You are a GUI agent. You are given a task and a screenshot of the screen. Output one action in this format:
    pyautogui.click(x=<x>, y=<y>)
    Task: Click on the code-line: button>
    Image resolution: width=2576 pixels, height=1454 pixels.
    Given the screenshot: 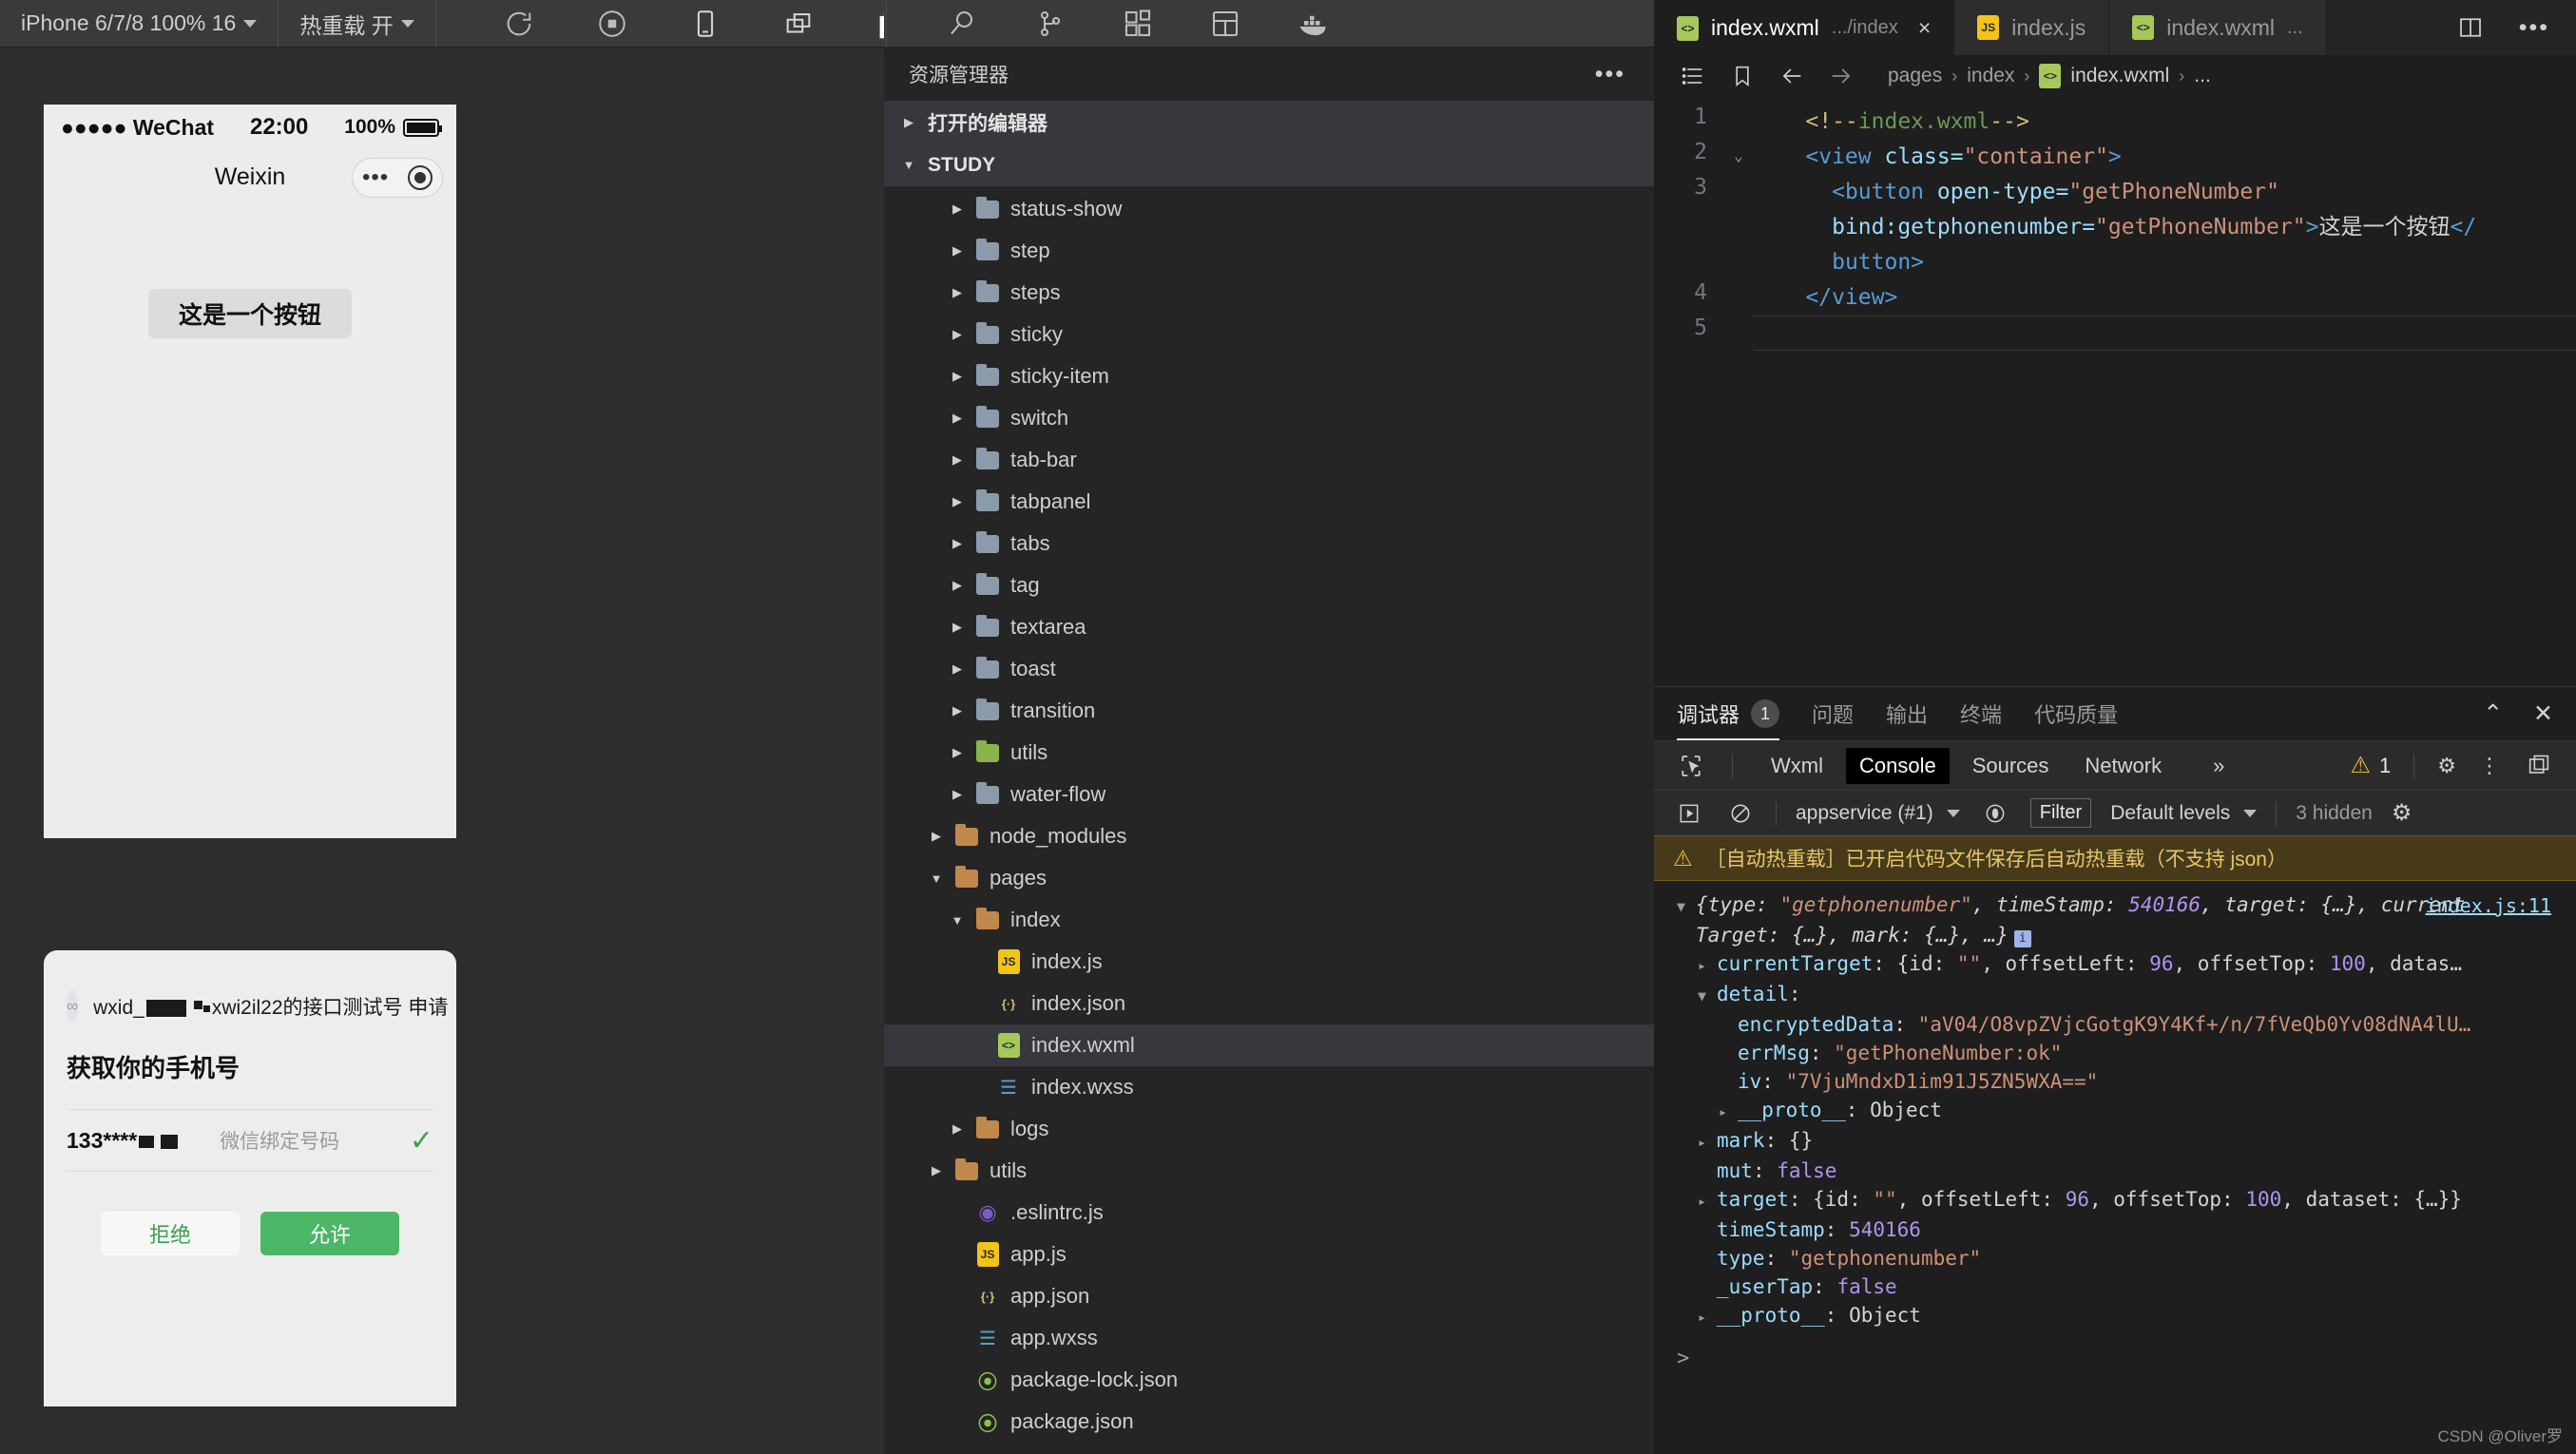 What is the action you would take?
    pyautogui.click(x=2115, y=262)
    